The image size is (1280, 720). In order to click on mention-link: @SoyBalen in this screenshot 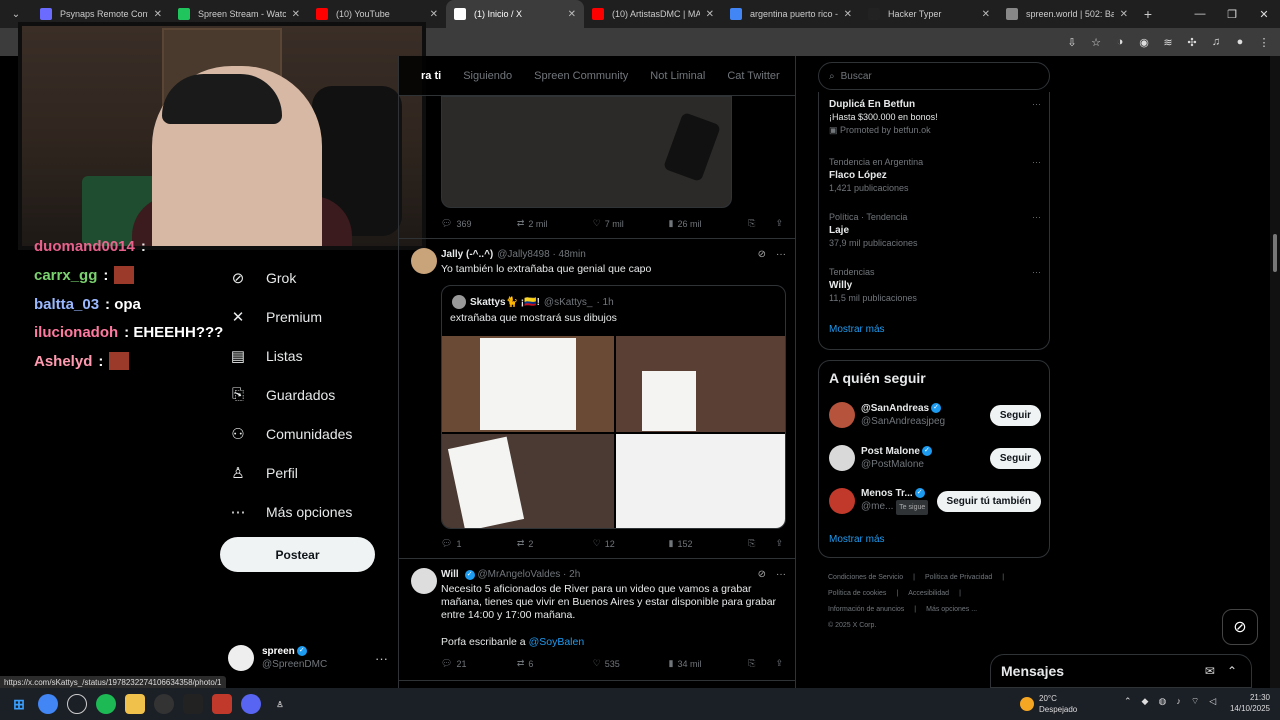, I will do `click(557, 642)`.